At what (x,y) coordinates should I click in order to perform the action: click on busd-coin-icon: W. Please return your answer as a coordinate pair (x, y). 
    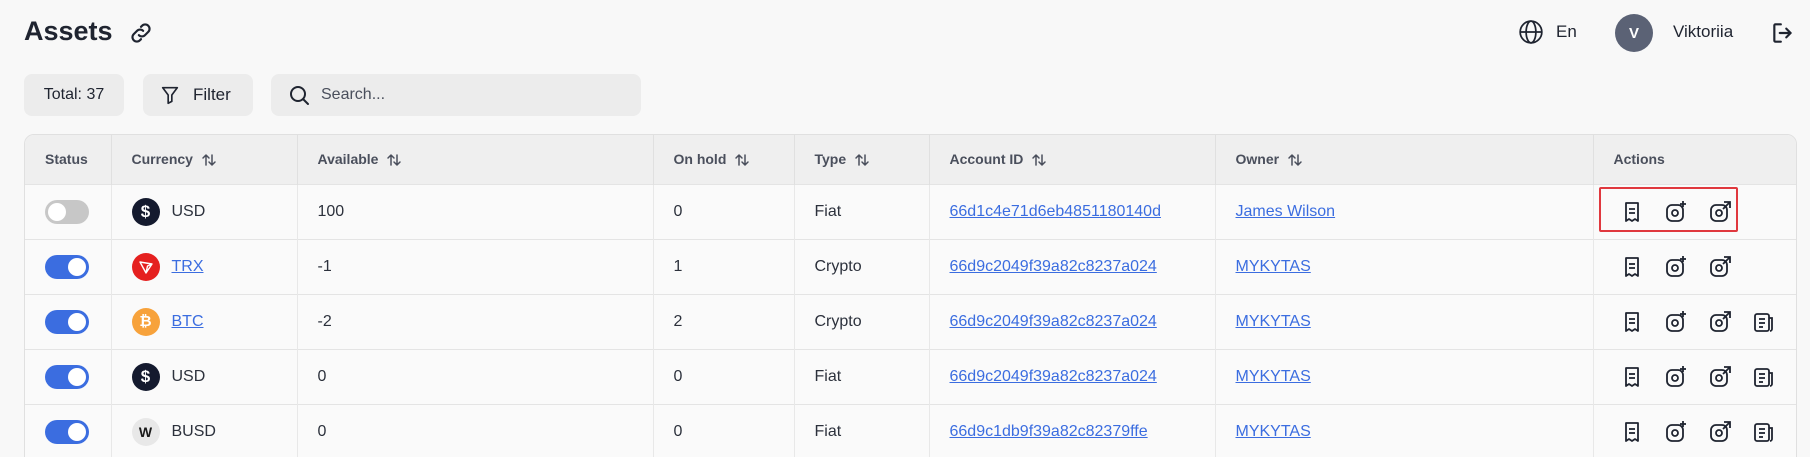
    Looking at the image, I should click on (145, 431).